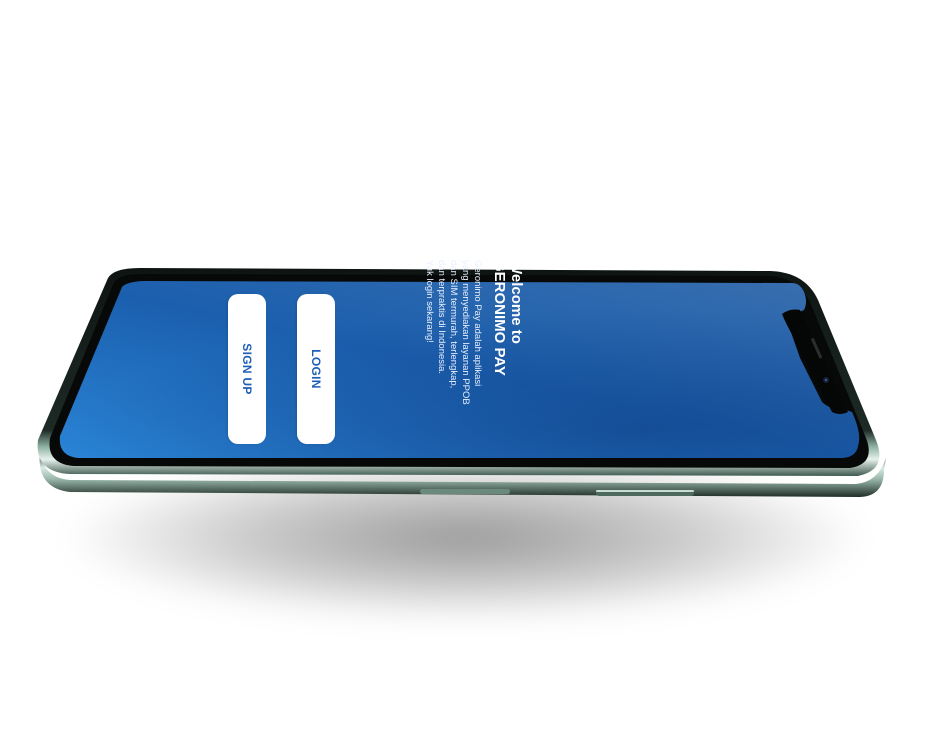 This screenshot has height=737, width=929. I want to click on login-button-label: LOGIN, so click(316, 369).